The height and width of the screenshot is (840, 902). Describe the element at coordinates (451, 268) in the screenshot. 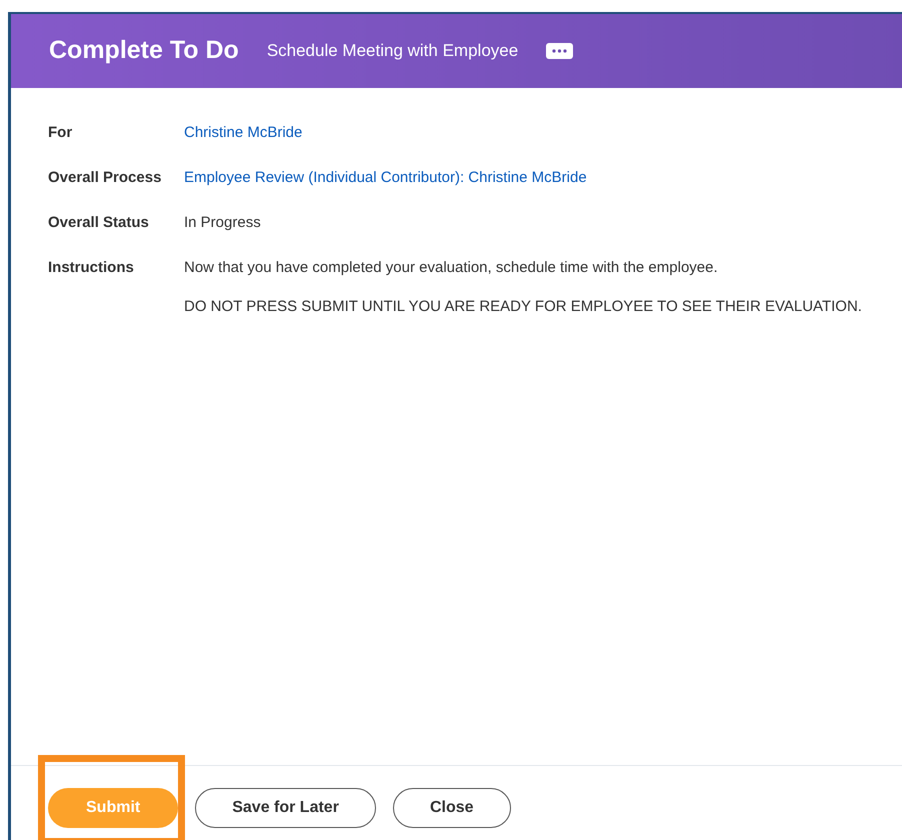

I see `field-value: Now that you have completed your evaluation, schedule time with the employee.` at that location.